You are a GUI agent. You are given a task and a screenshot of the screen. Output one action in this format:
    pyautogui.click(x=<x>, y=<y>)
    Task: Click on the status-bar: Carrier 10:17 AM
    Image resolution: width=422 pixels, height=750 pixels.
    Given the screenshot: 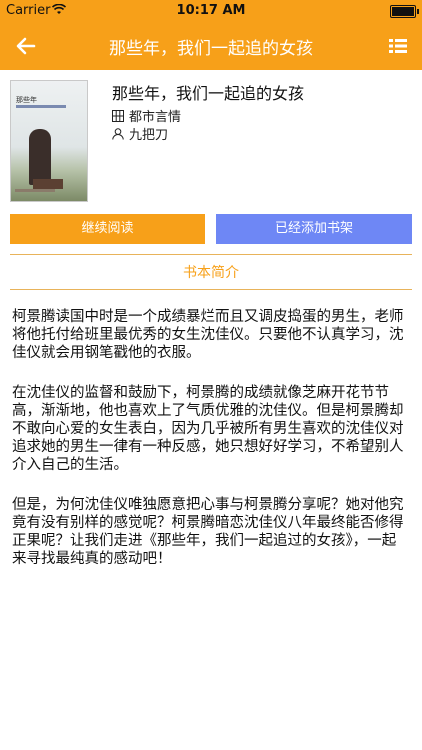 What is the action you would take?
    pyautogui.click(x=211, y=11)
    